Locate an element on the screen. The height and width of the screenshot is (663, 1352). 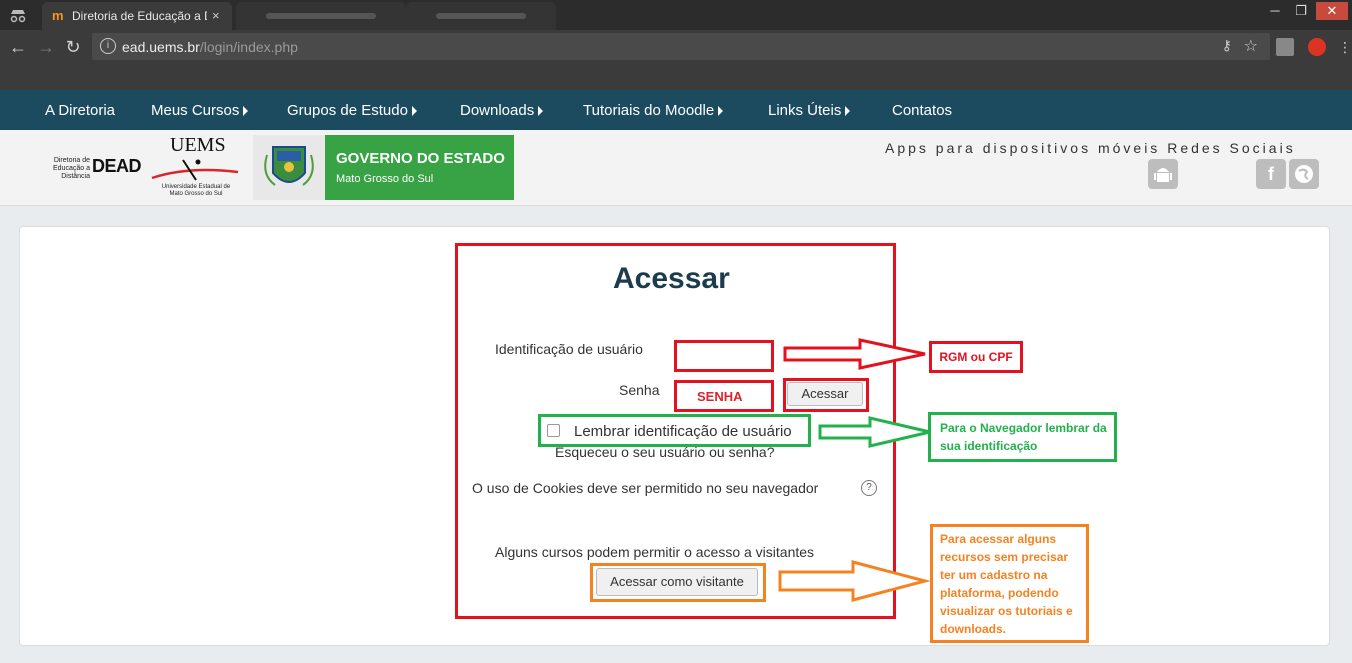
restore-icon: ❐ is located at coordinates (1301, 11).